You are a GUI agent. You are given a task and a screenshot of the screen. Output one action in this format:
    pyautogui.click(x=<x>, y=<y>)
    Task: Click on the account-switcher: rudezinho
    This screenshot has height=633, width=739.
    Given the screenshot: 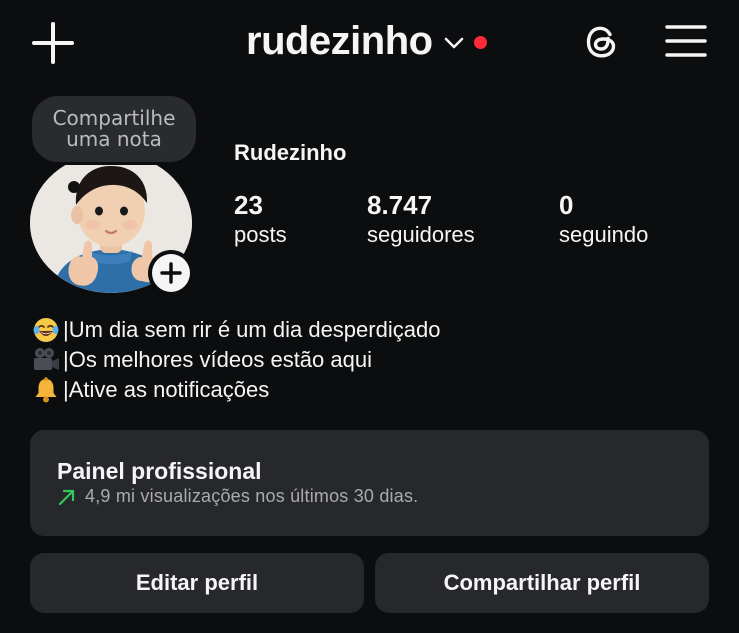 What is the action you would take?
    pyautogui.click(x=366, y=41)
    